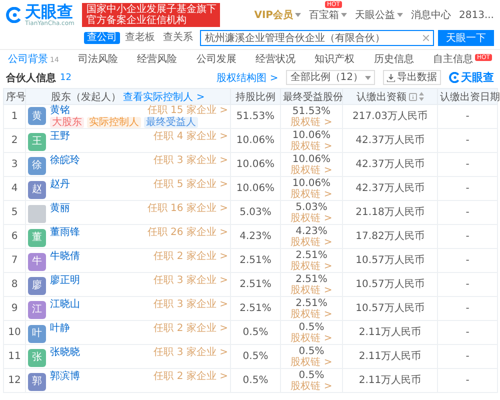 Image resolution: width=500 pixels, height=400 pixels. Describe the element at coordinates (394, 60) in the screenshot. I see `section-tab: 历史信息` at that location.